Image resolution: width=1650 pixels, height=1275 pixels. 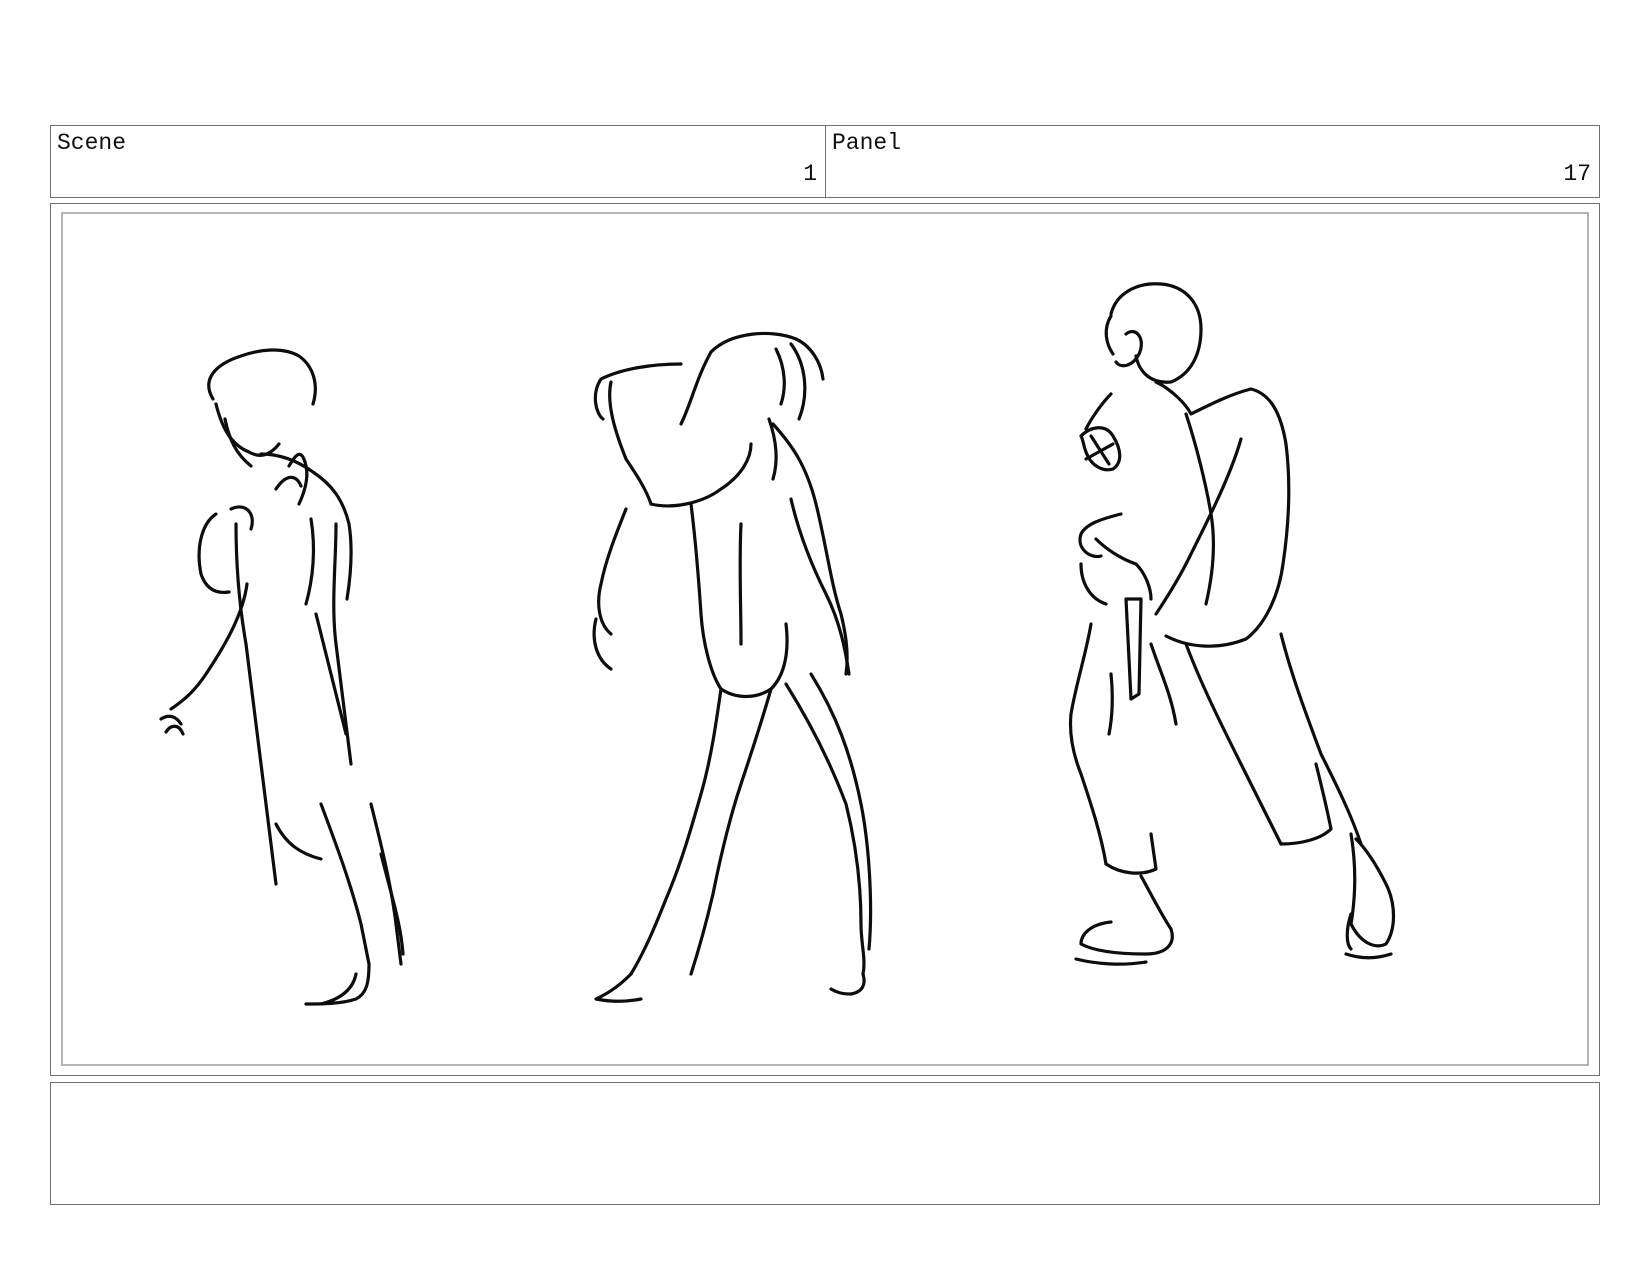 What do you see at coordinates (1212, 161) in the screenshot?
I see `panel-cell: Panel 17` at bounding box center [1212, 161].